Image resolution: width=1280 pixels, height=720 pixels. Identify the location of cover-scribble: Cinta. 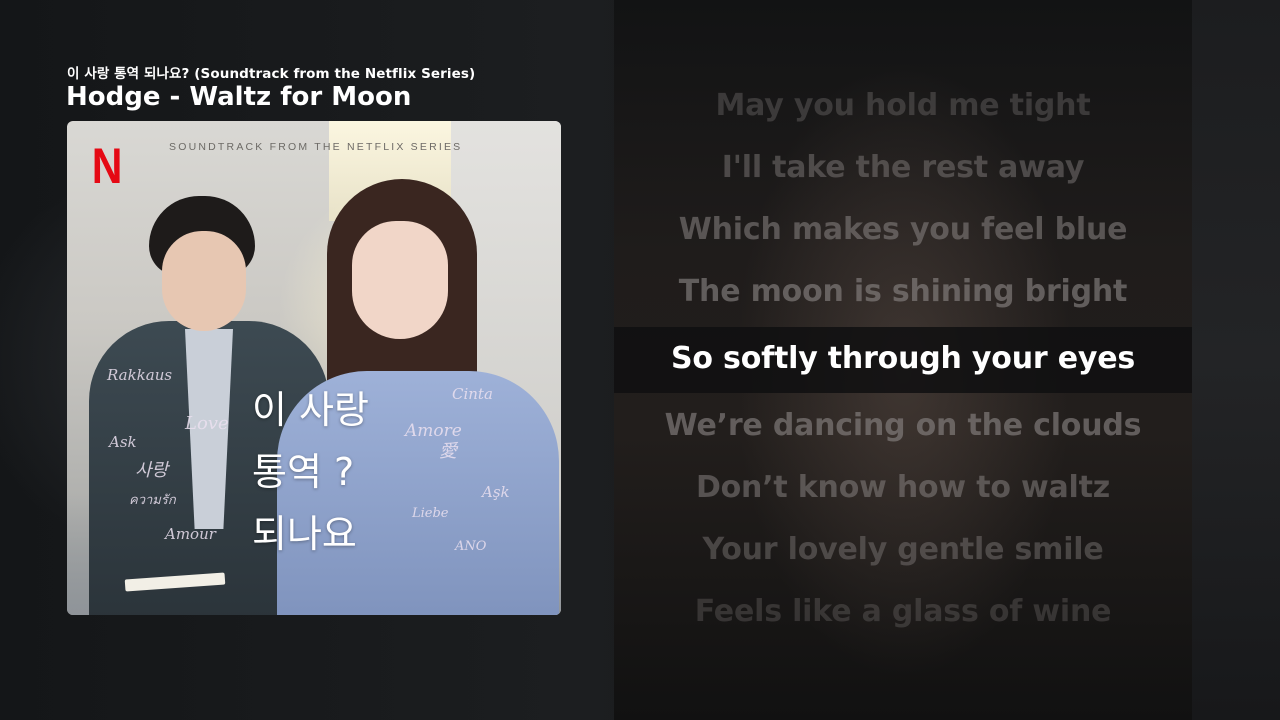
(472, 394).